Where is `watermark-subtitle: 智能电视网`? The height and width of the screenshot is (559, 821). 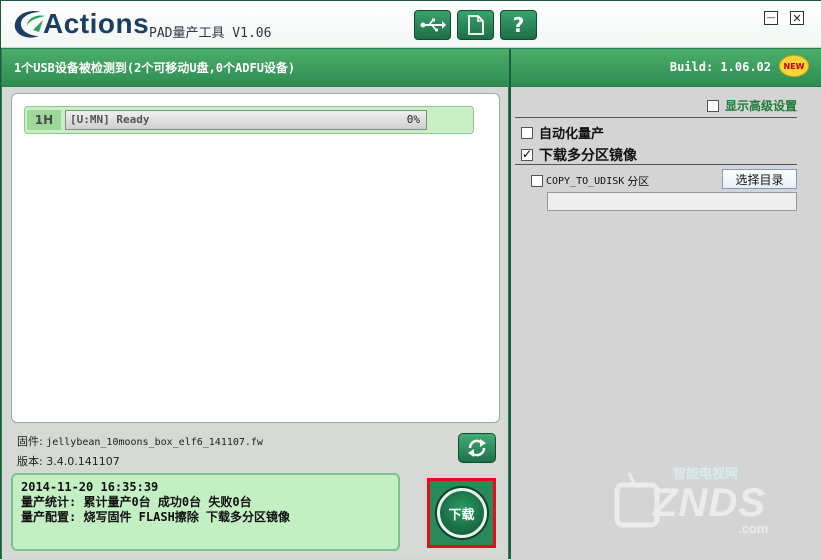
watermark-subtitle: 智能电视网 is located at coordinates (706, 474).